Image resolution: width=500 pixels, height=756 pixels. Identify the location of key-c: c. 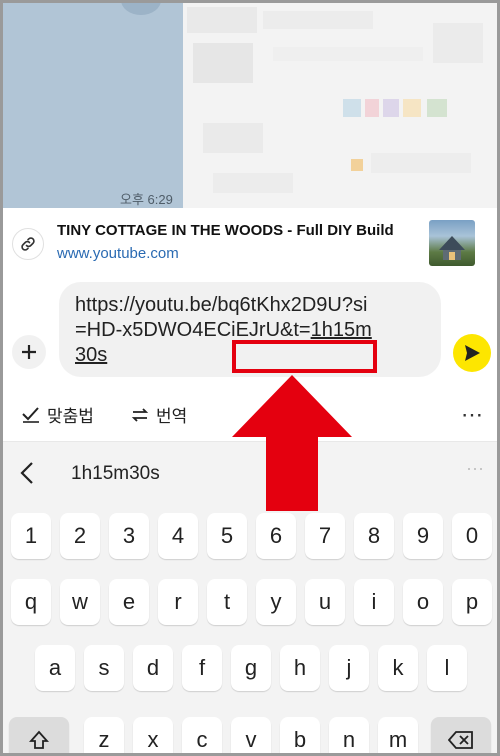
(202, 735).